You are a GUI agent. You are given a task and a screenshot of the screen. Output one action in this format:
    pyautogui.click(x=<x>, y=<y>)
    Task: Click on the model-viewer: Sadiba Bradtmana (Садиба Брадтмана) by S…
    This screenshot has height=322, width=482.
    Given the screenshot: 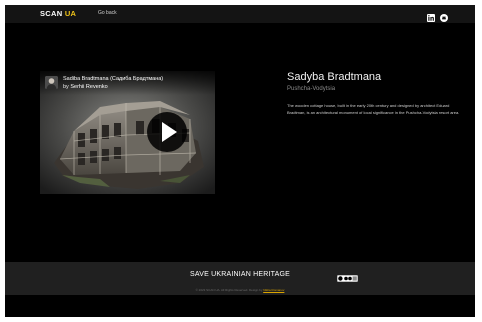 What is the action you would take?
    pyautogui.click(x=127, y=132)
    